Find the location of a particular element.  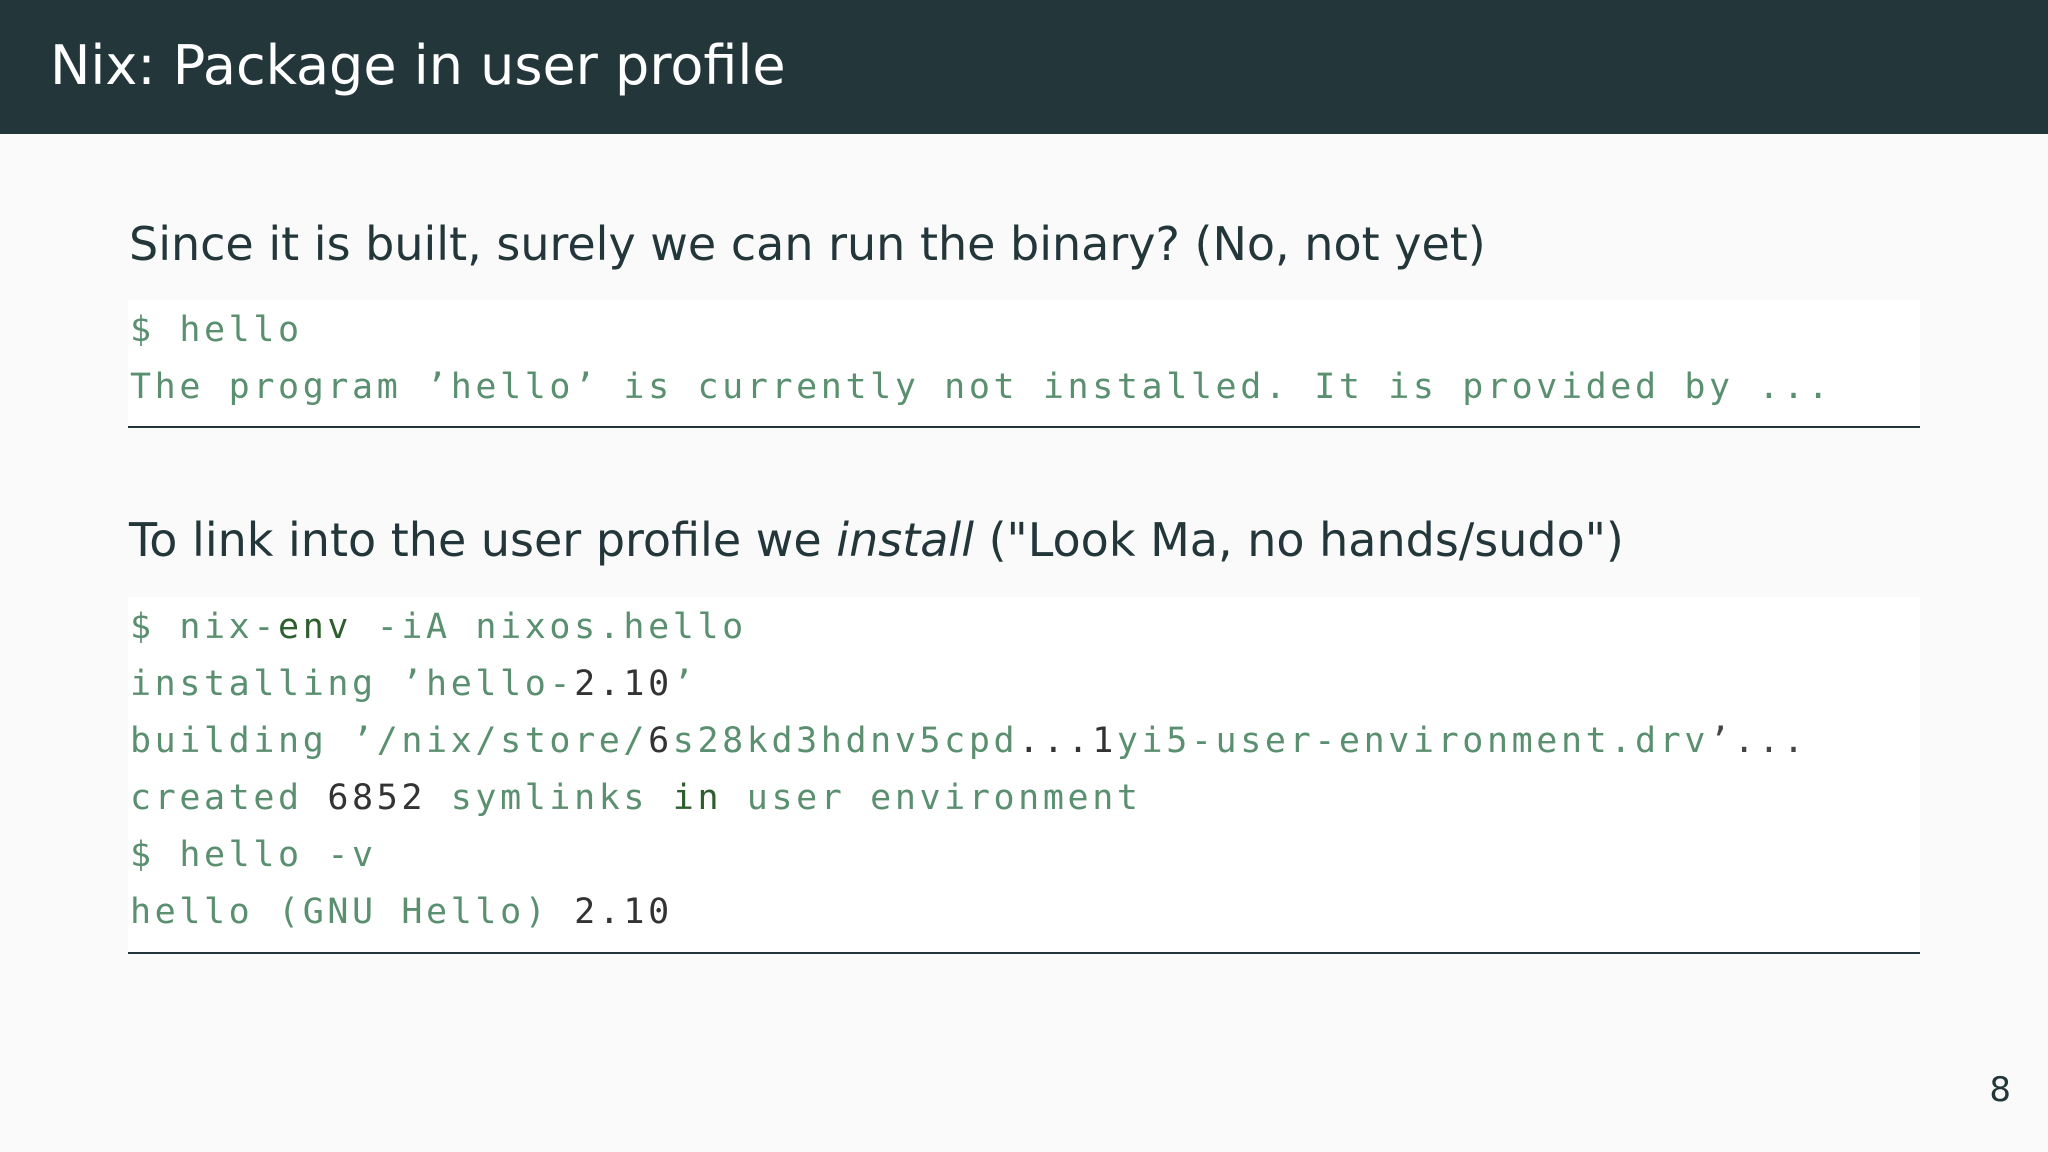

heading-emphasis: install is located at coordinates (905, 540).